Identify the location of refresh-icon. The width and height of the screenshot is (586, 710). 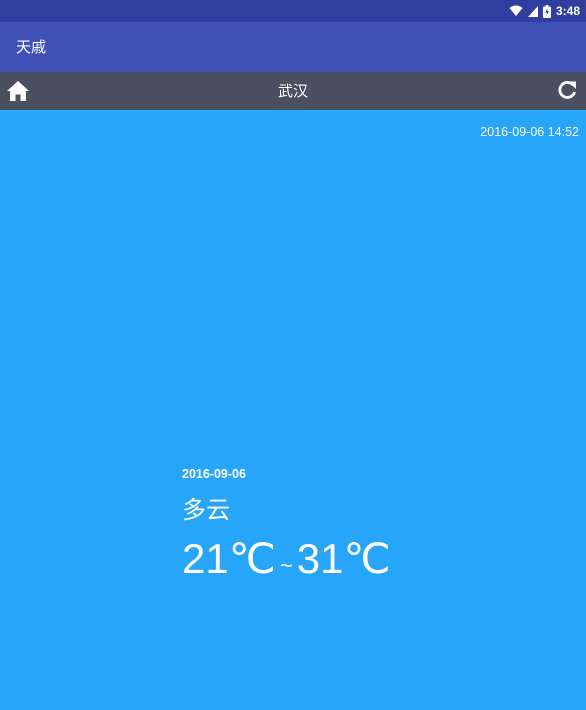
(567, 93).